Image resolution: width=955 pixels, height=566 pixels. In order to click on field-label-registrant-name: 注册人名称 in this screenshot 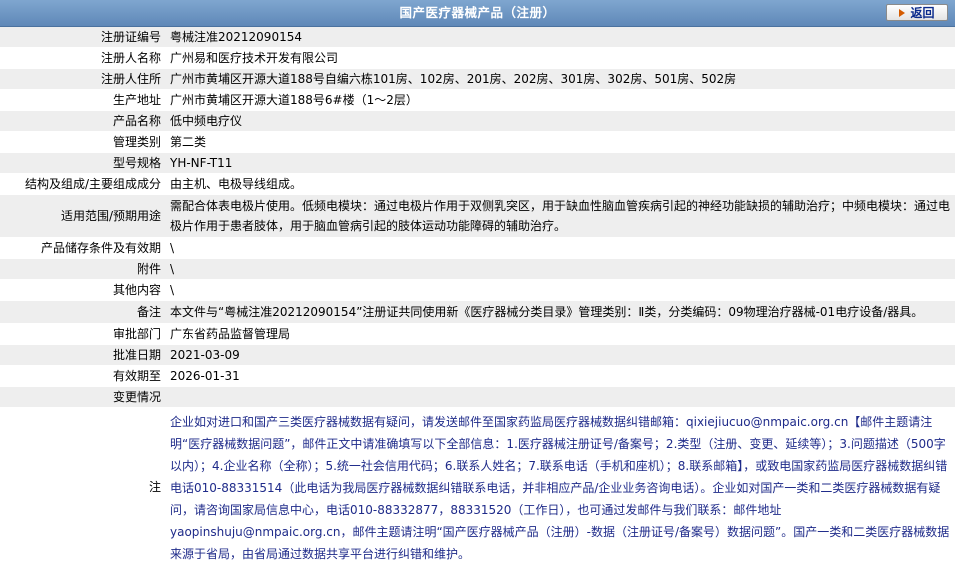, I will do `click(83, 58)`.